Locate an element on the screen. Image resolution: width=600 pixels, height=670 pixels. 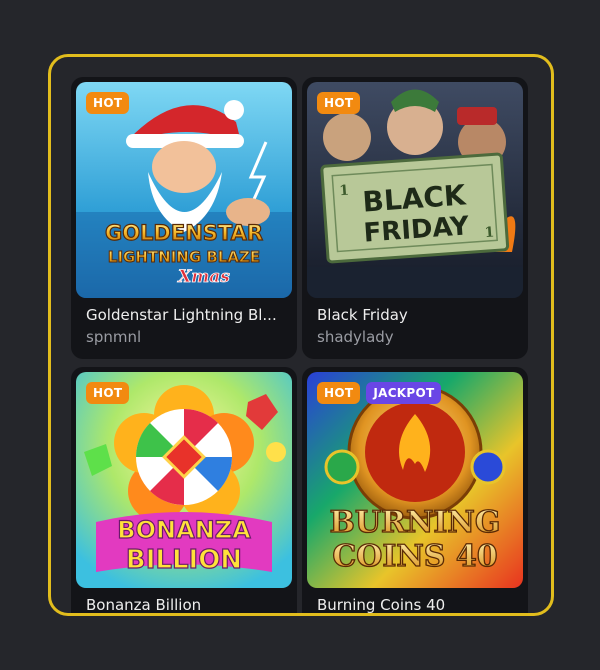
art-title-coins: COINS 40 is located at coordinates (414, 556).